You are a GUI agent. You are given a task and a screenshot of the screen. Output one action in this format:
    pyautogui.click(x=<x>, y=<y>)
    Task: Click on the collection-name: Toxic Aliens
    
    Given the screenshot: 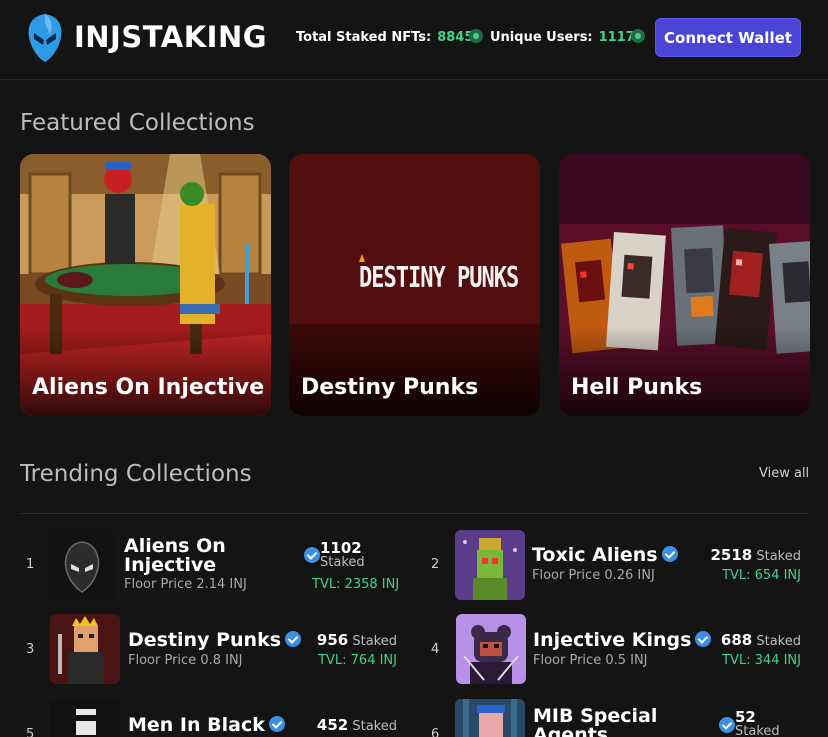 What is the action you would take?
    pyautogui.click(x=595, y=555)
    